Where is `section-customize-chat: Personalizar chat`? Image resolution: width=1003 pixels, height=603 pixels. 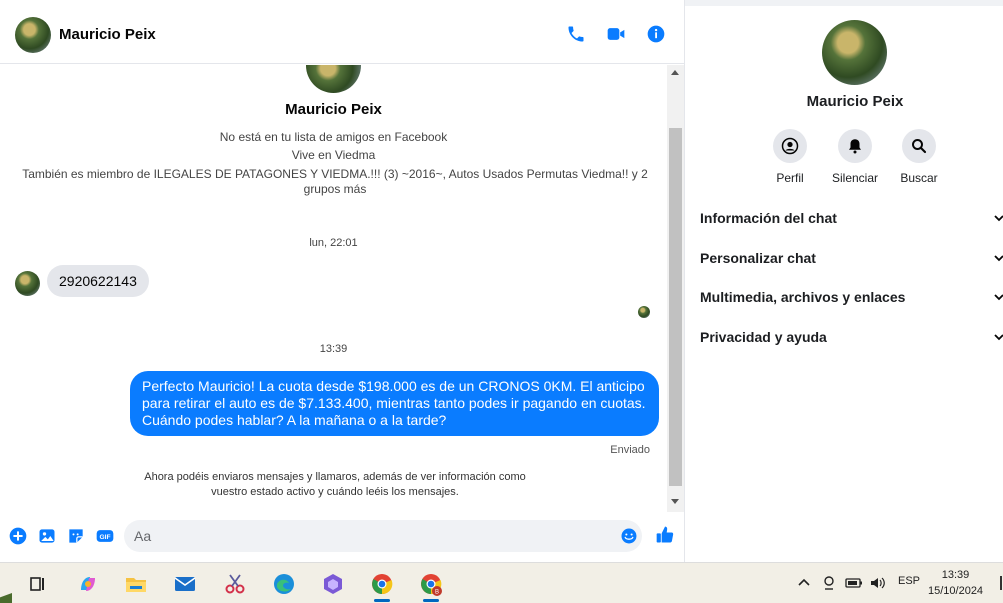 section-customize-chat: Personalizar chat is located at coordinates (851, 258).